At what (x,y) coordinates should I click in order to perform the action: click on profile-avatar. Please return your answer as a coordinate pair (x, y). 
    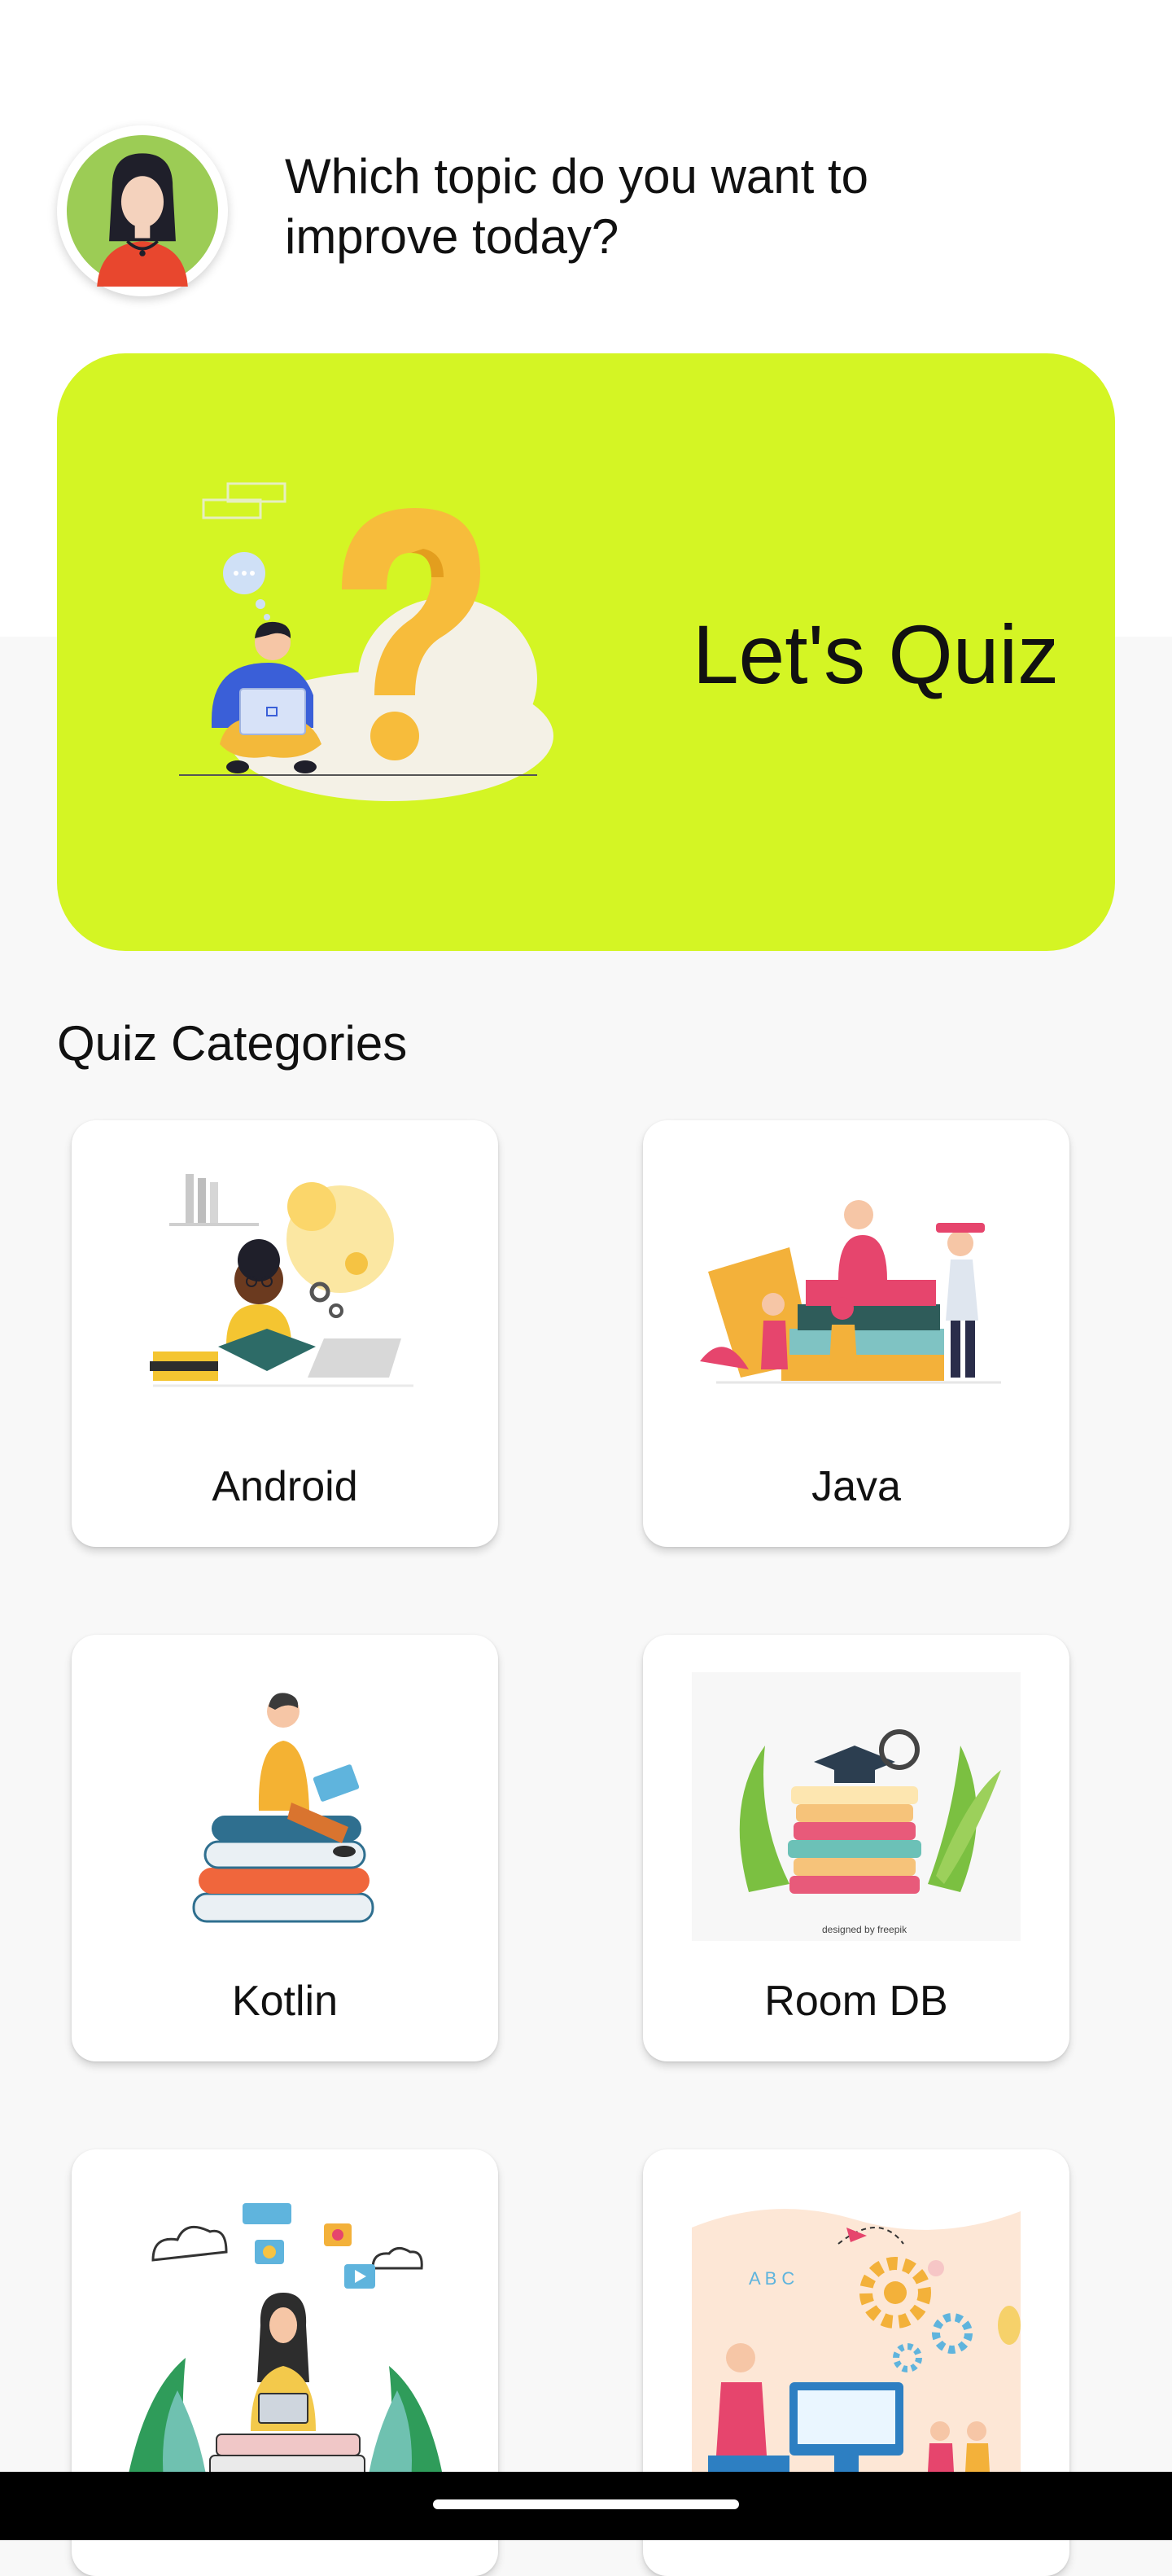
    Looking at the image, I should click on (142, 210).